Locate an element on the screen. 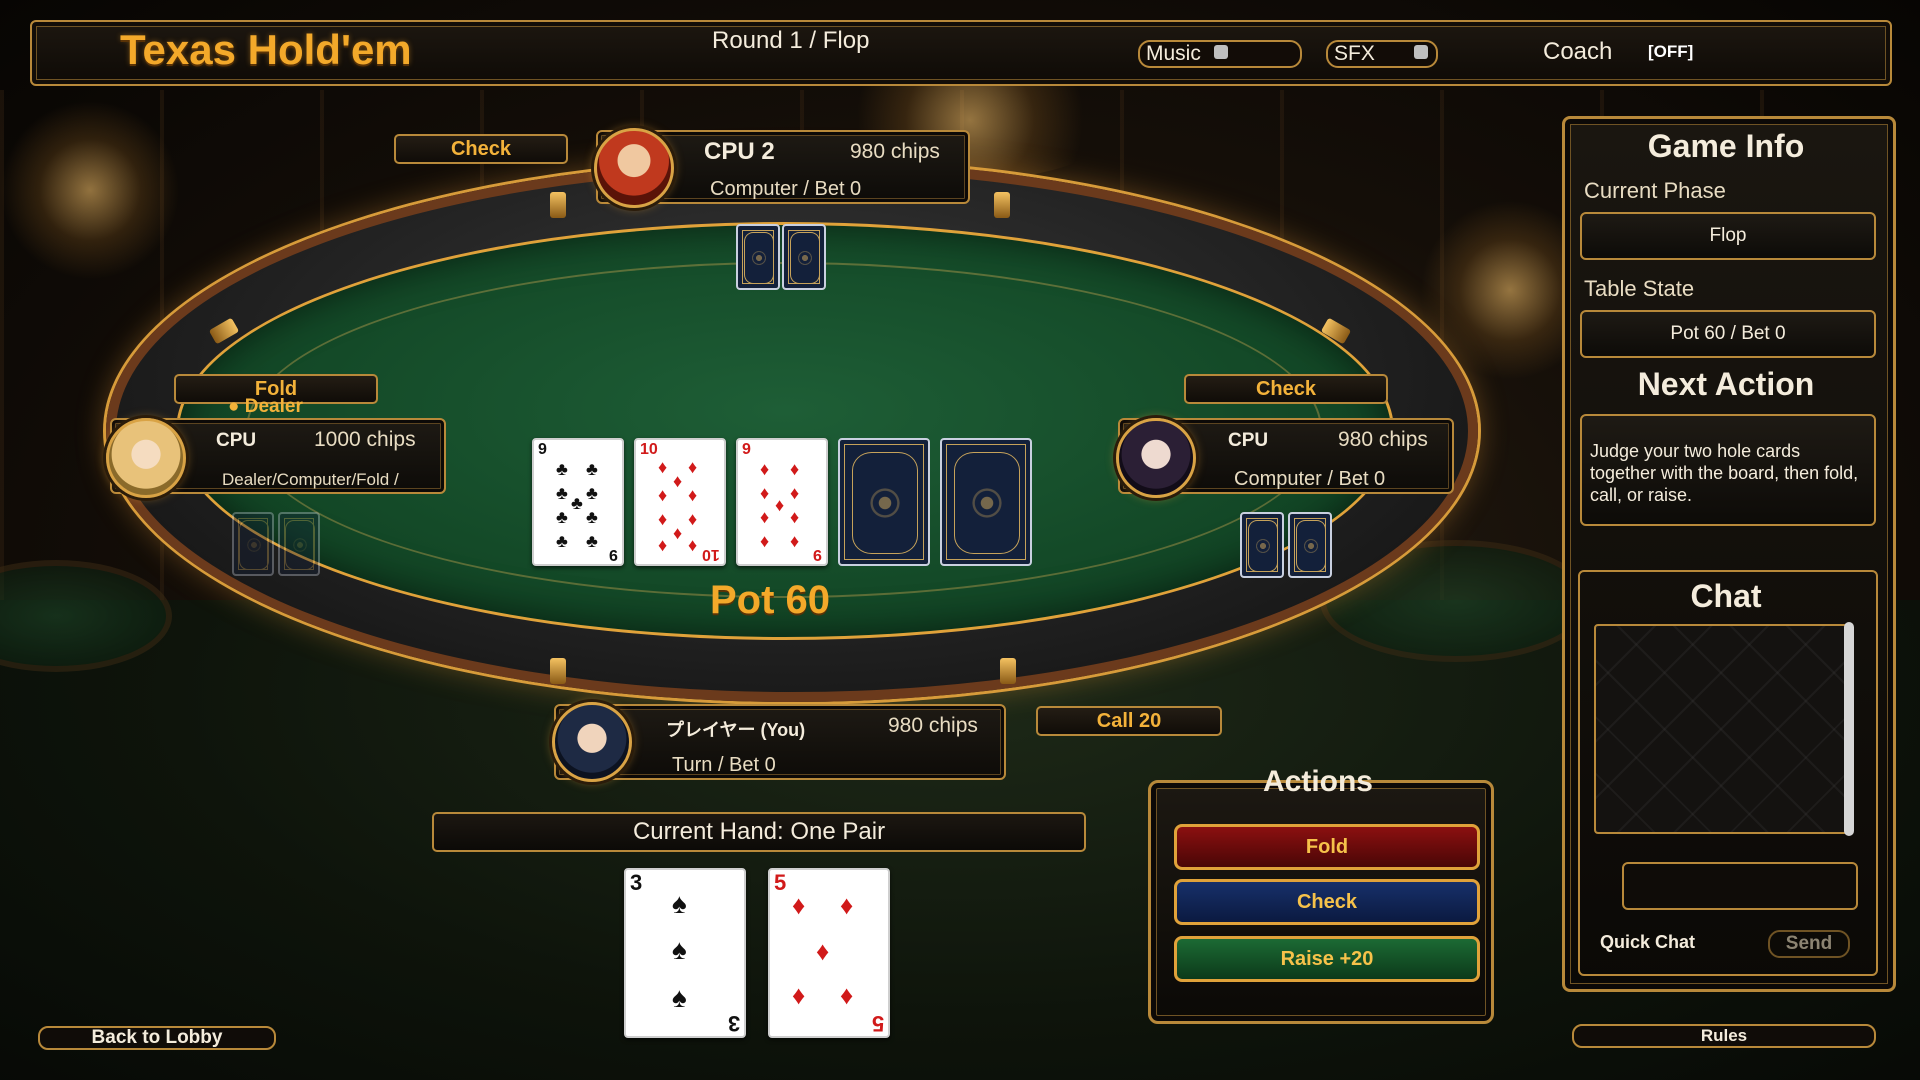 Image resolution: width=1920 pixels, height=1080 pixels. board-card-1-rank: 9 is located at coordinates (542, 449).